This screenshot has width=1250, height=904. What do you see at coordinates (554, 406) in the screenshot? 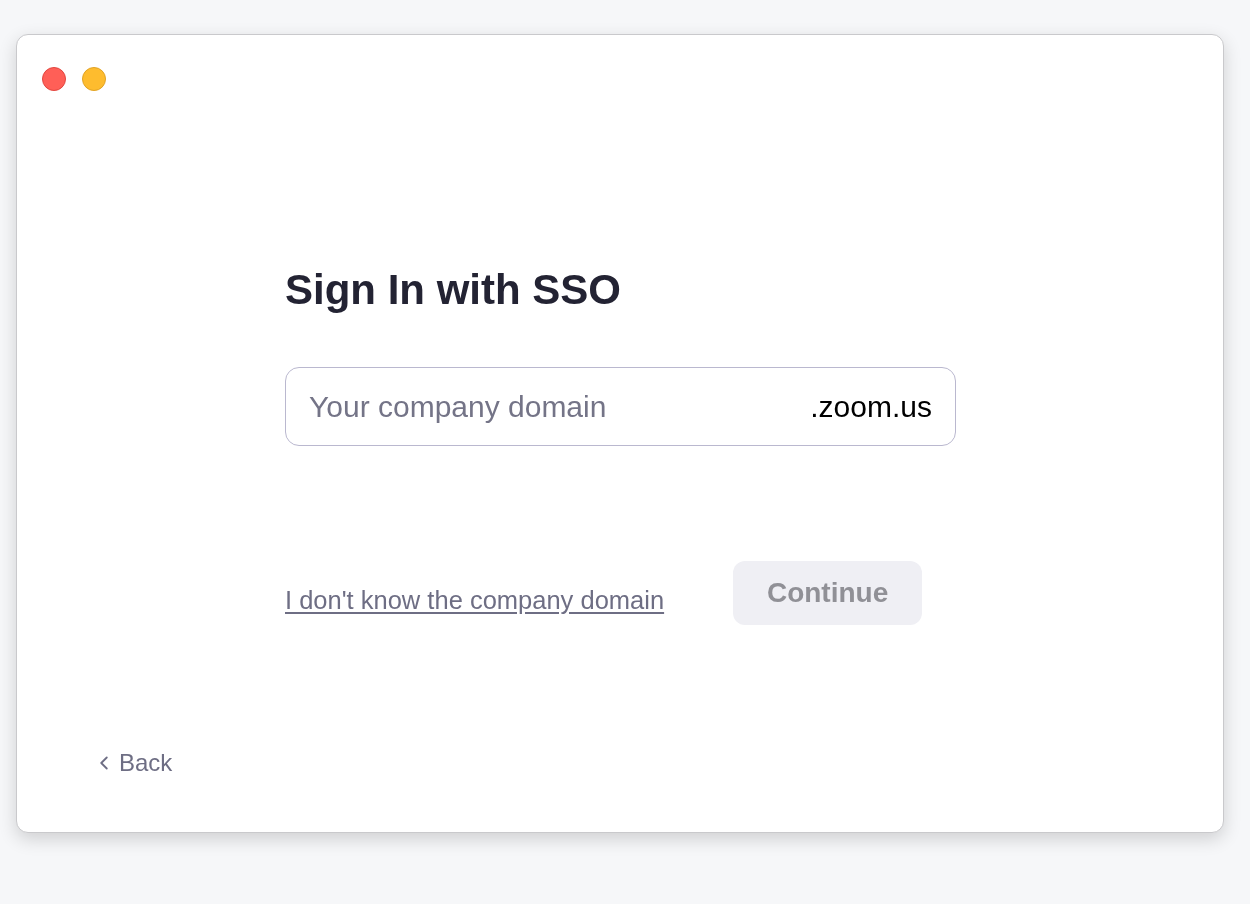
I see `domain-input: Your company domain` at bounding box center [554, 406].